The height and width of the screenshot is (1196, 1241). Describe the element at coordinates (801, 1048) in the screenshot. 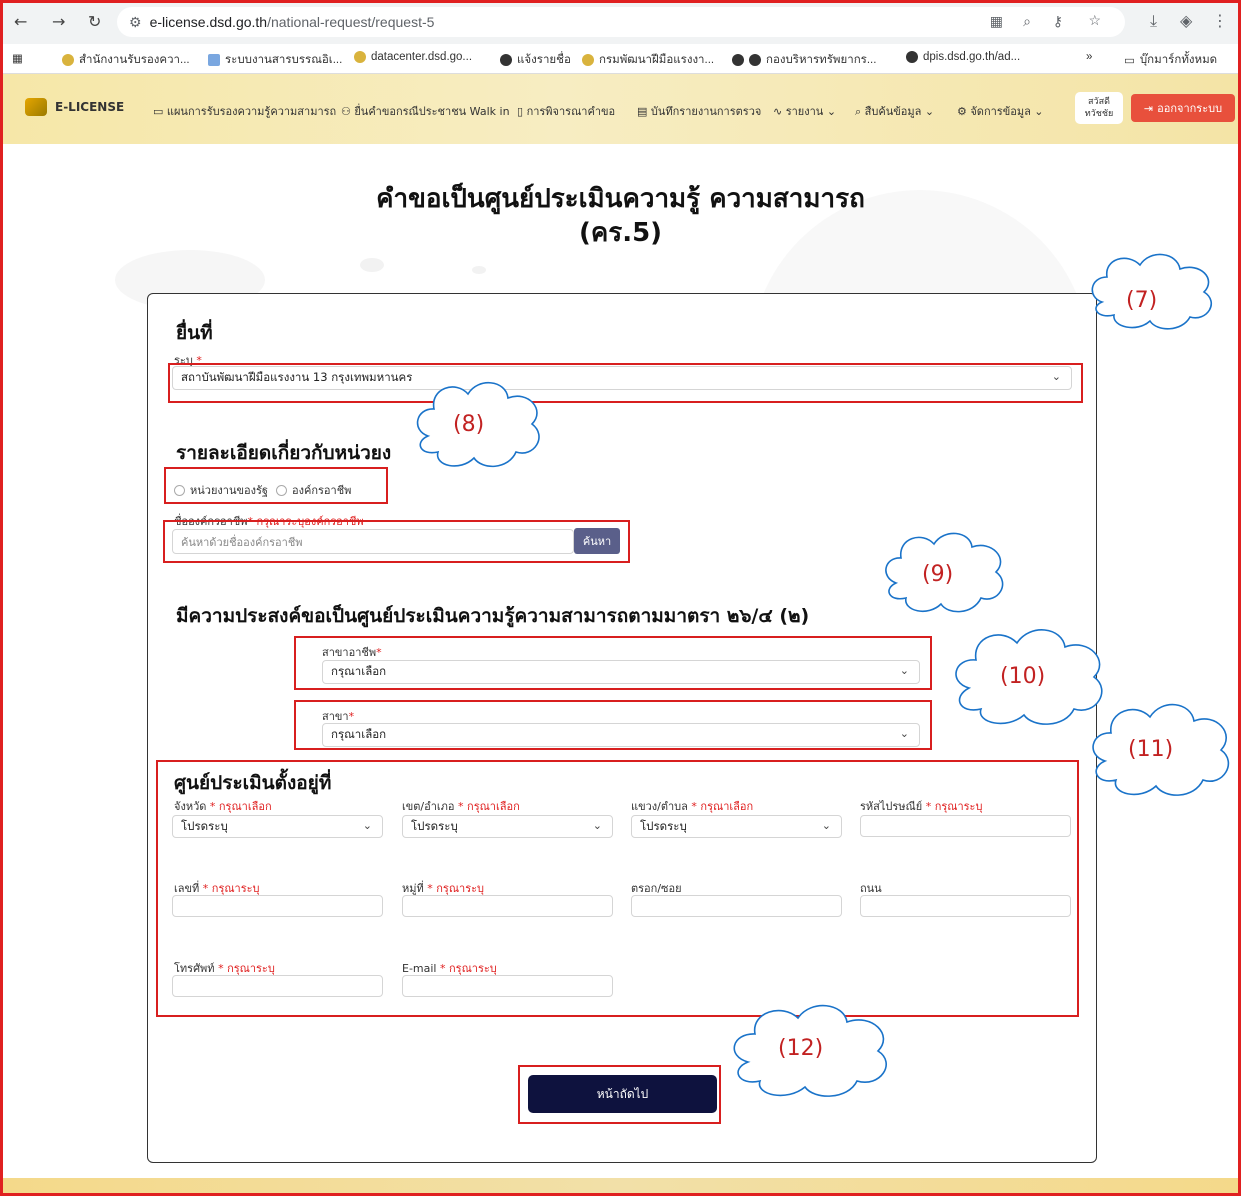

I see `annotation-label-12: (12)` at that location.